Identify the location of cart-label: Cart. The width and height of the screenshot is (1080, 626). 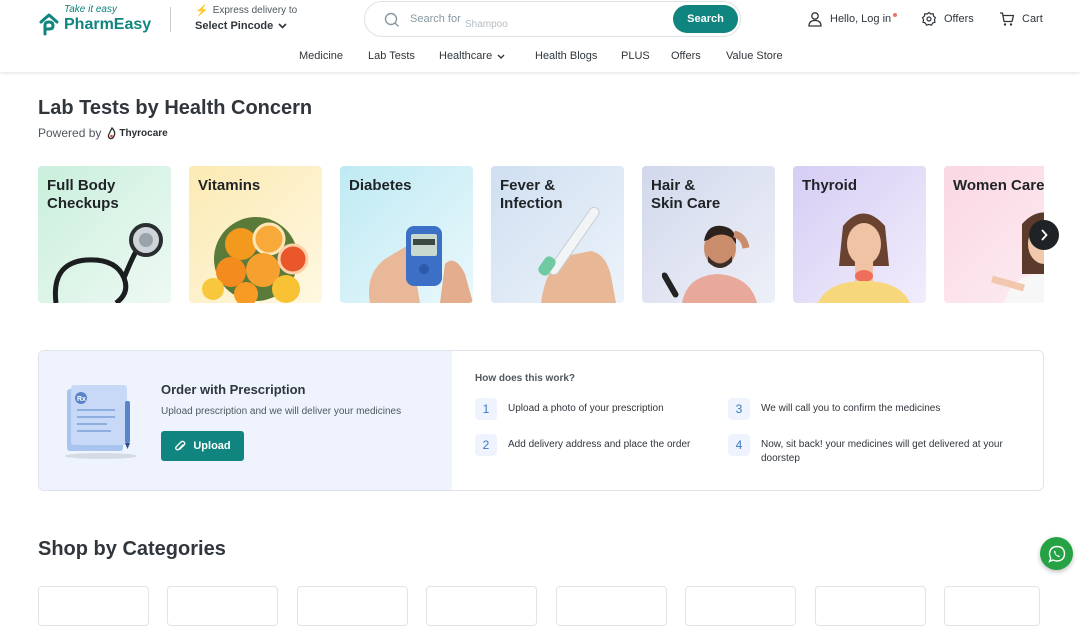
(1032, 19).